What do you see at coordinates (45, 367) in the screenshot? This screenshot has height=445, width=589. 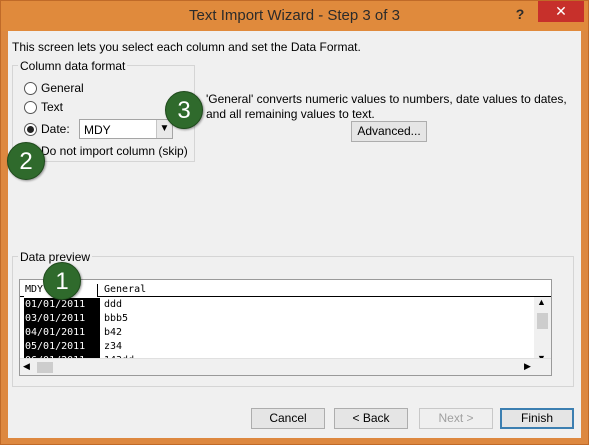 I see `scrollbar-thumb-horizontal` at bounding box center [45, 367].